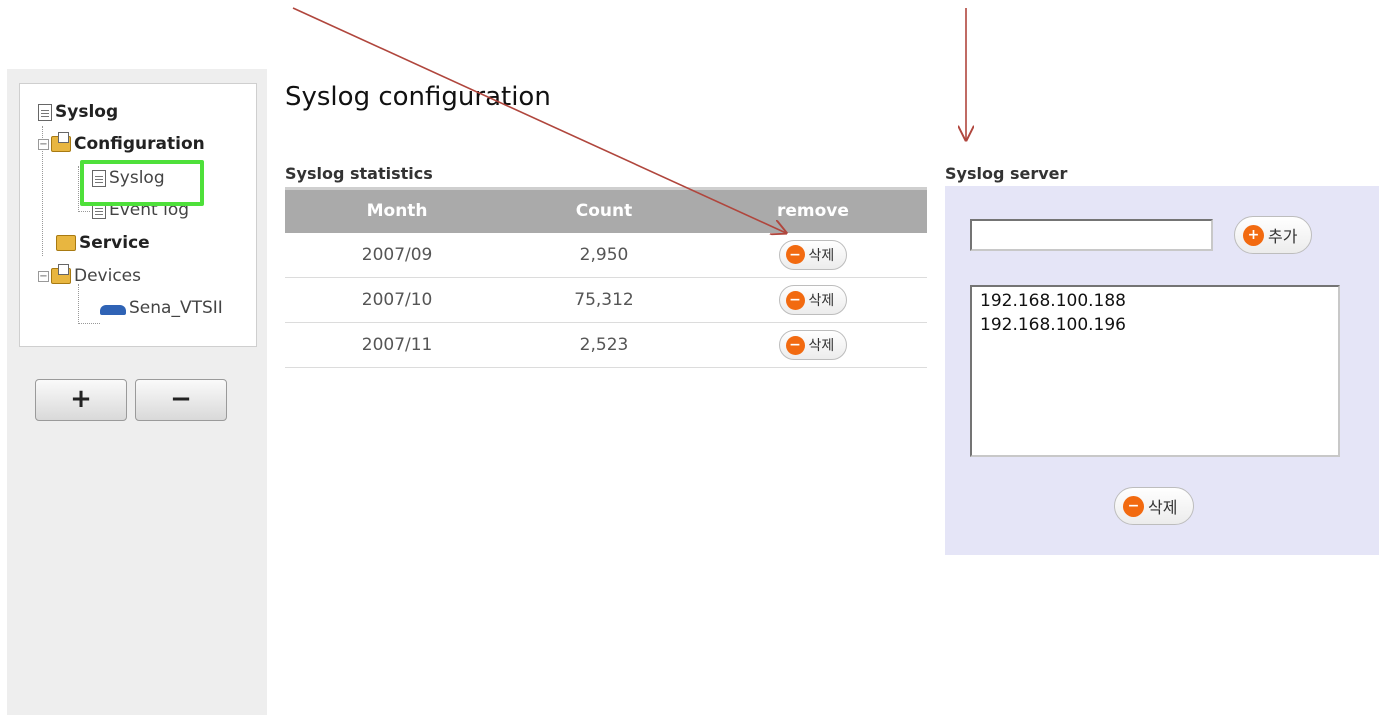  What do you see at coordinates (539, 120) in the screenshot?
I see `annotation-arrow` at bounding box center [539, 120].